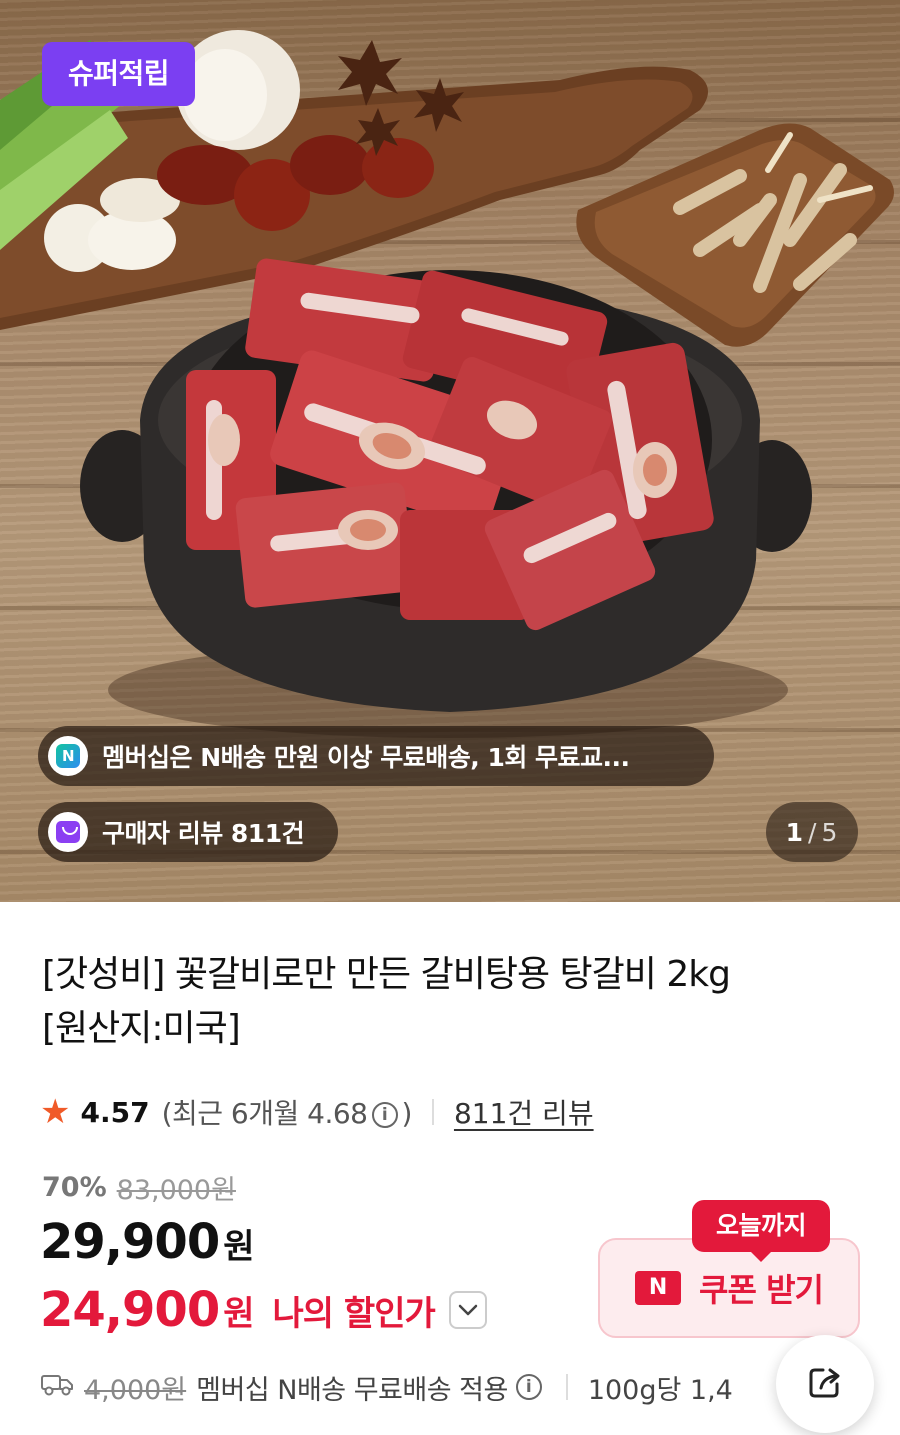 The width and height of the screenshot is (900, 1435). I want to click on recent-rating-close: ), so click(407, 1113).